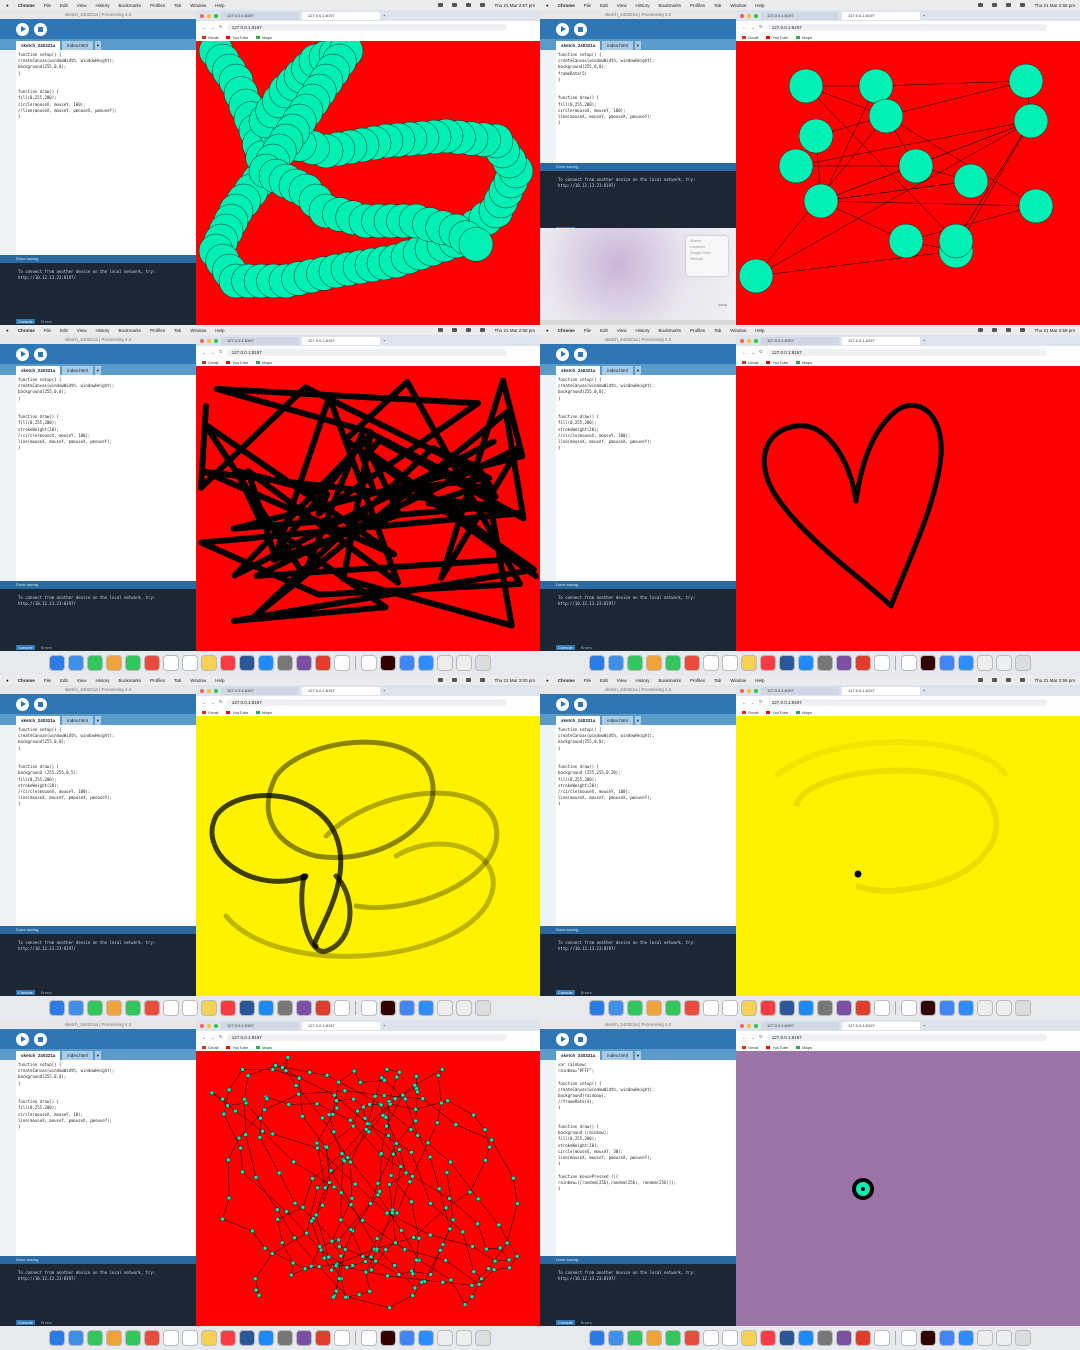 The height and width of the screenshot is (1350, 1080). Describe the element at coordinates (804, 37) in the screenshot. I see `bookmark-maps: Maps` at that location.